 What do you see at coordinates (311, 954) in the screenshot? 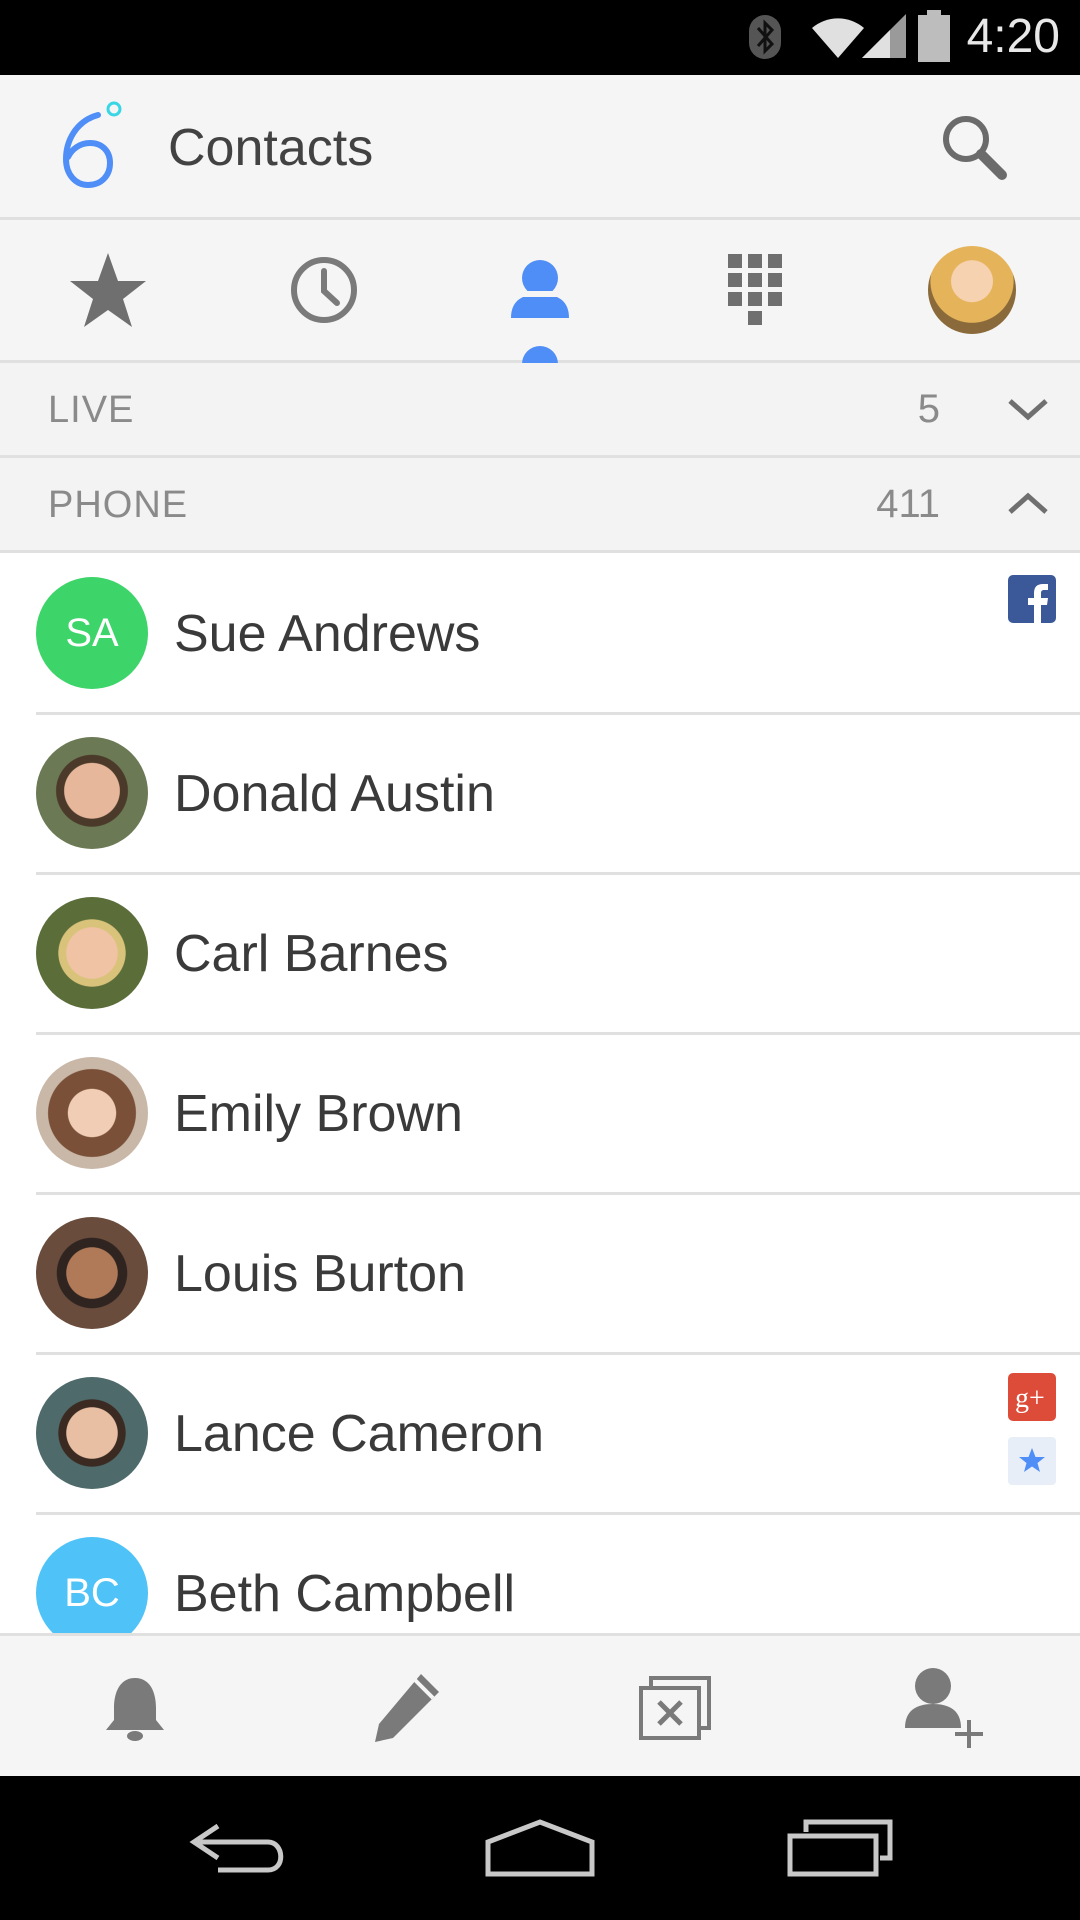
I see `contact-name: Carl Barnes` at bounding box center [311, 954].